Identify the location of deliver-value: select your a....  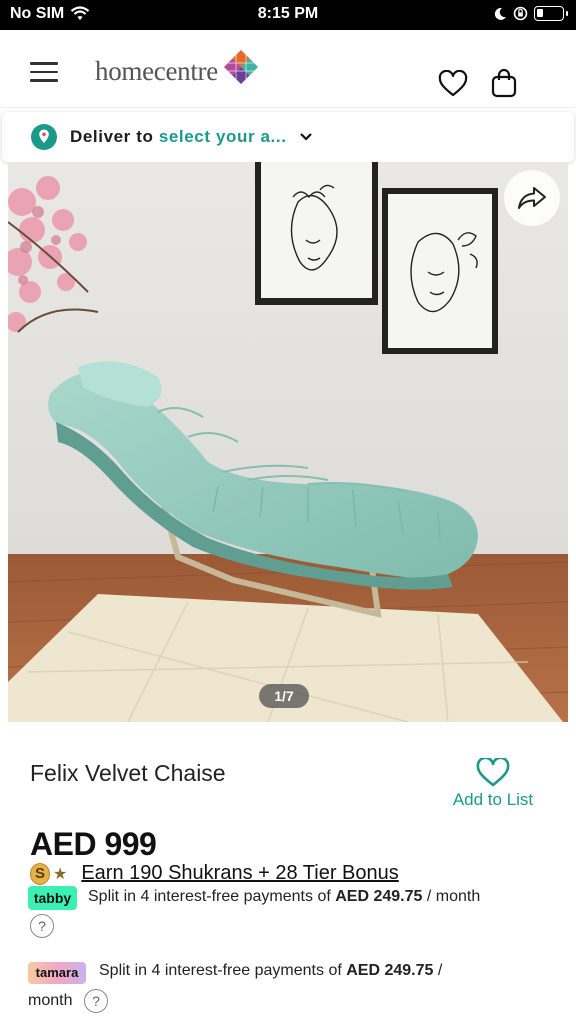
(222, 136).